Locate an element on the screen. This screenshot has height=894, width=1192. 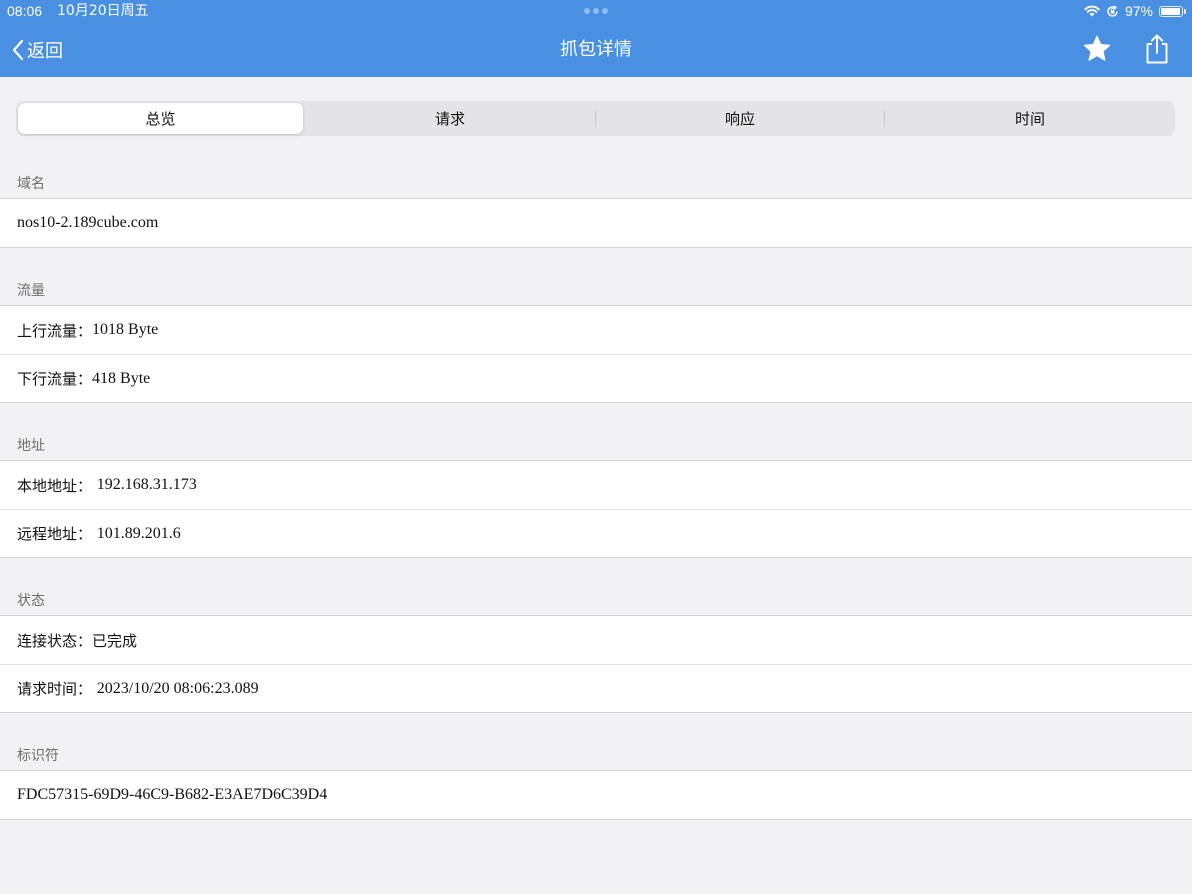
segmented-control: 总览 请求 响应 时间 is located at coordinates (595, 118).